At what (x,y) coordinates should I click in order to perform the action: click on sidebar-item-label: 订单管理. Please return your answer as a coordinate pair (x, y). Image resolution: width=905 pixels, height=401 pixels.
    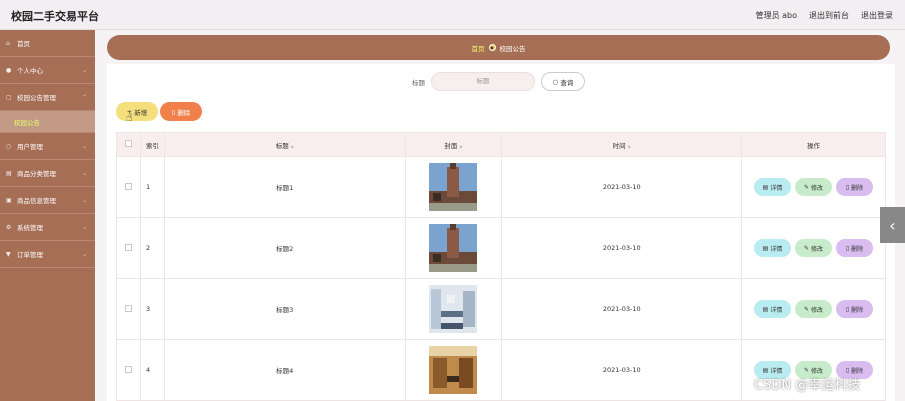
    Looking at the image, I should click on (30, 255).